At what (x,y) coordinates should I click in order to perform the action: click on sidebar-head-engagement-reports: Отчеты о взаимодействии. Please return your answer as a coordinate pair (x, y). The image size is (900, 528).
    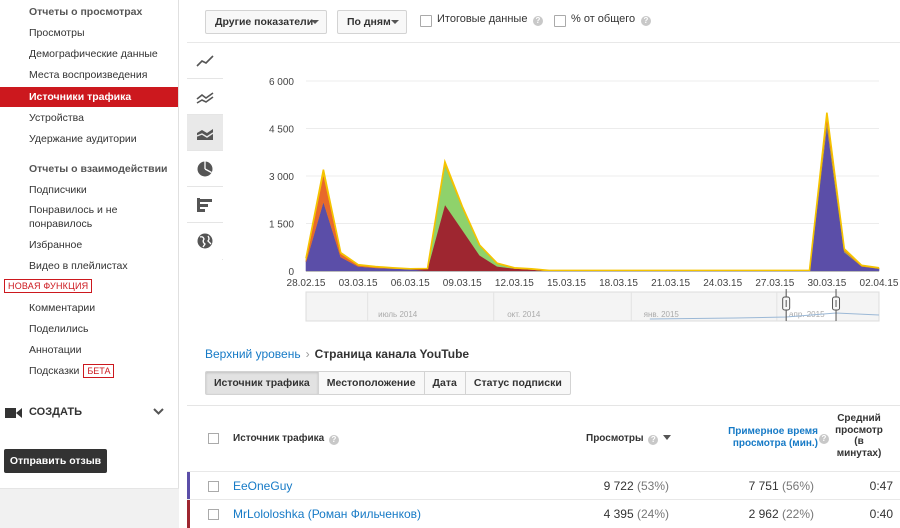
    Looking at the image, I should click on (89, 169).